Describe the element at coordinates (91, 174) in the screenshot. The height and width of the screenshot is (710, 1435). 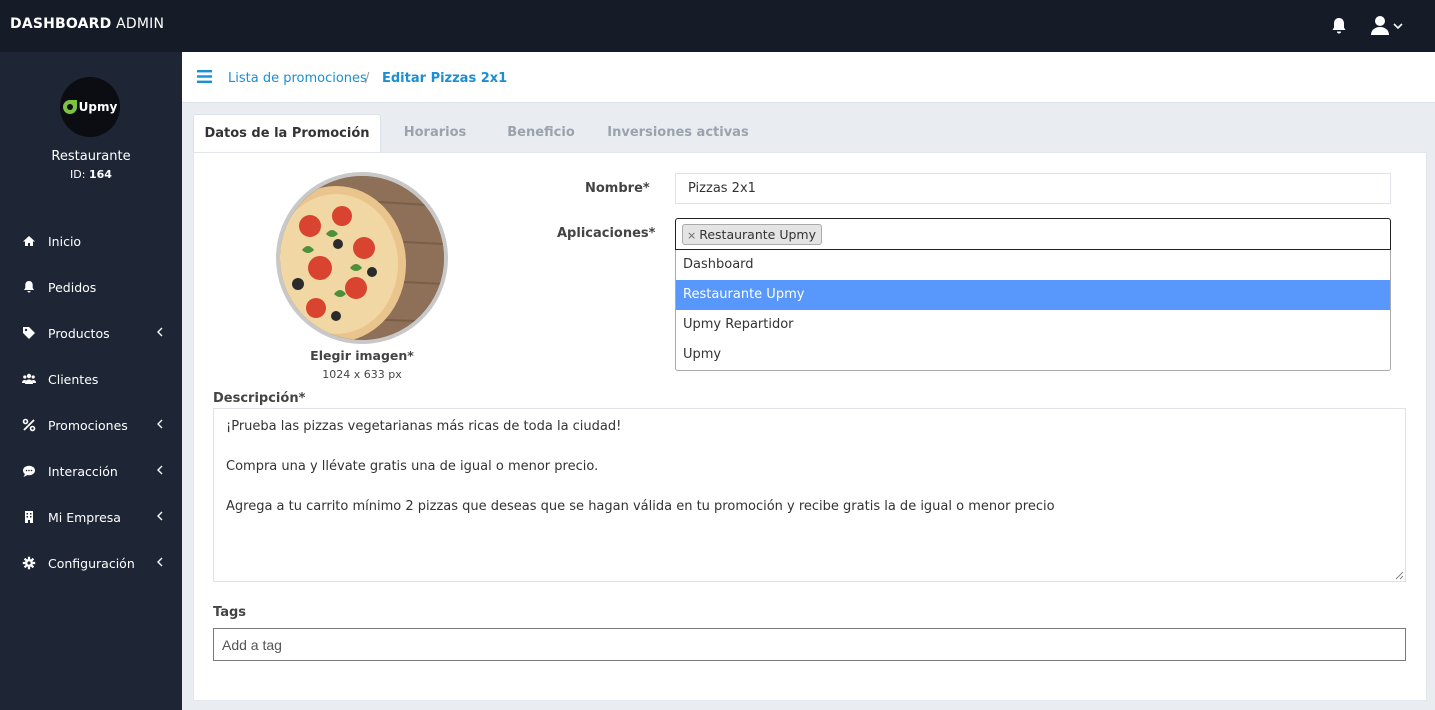
I see `restaurant-id: ID: 164` at that location.